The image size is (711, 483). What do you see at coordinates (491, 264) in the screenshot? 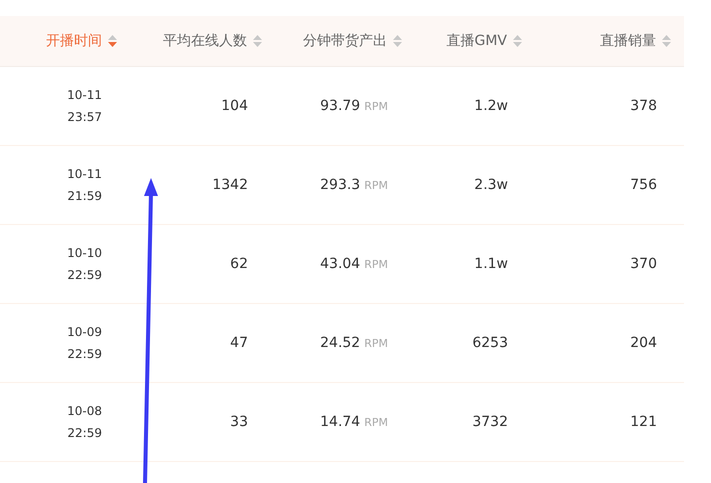
I see `table-cell: 1.1w` at bounding box center [491, 264].